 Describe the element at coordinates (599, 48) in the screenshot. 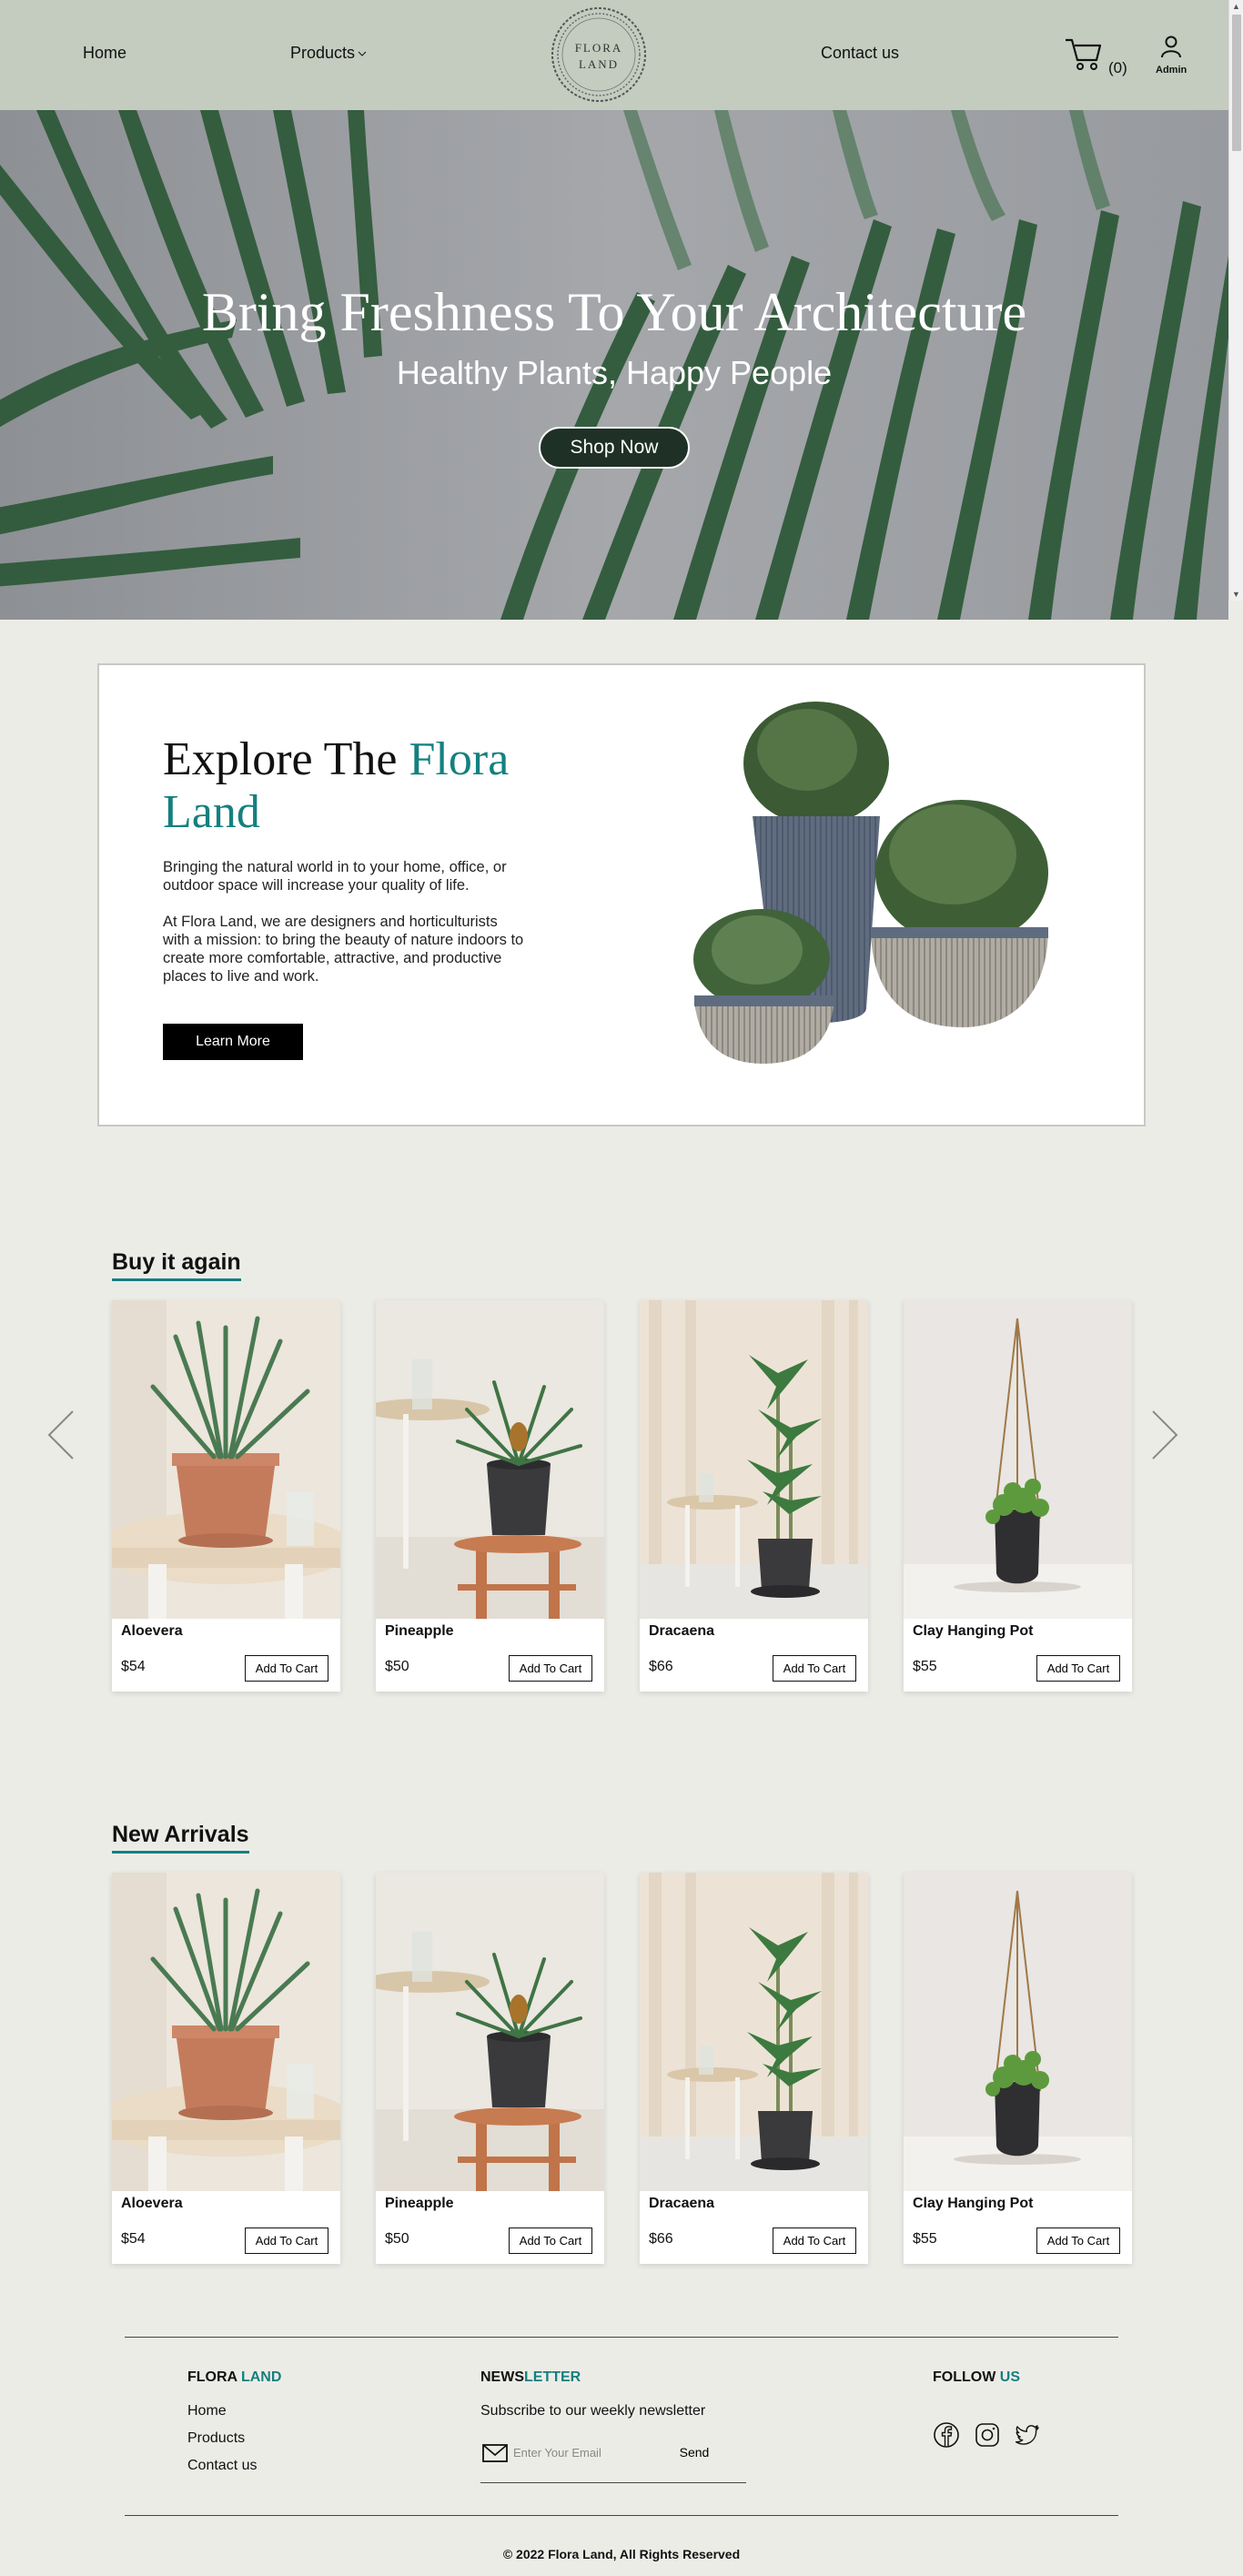

I see `svg-text: FLORA` at that location.